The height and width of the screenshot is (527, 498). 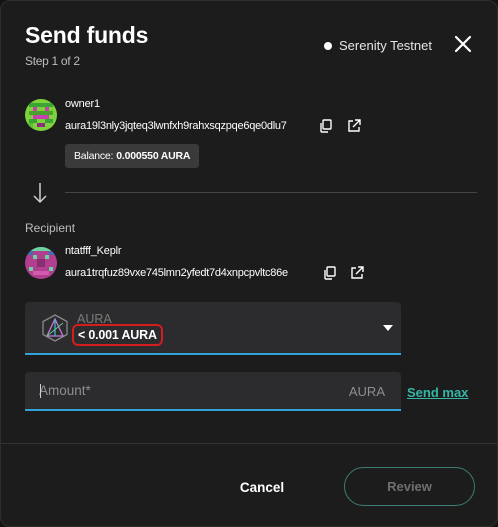 What do you see at coordinates (41, 115) in the screenshot?
I see `sender-avatar` at bounding box center [41, 115].